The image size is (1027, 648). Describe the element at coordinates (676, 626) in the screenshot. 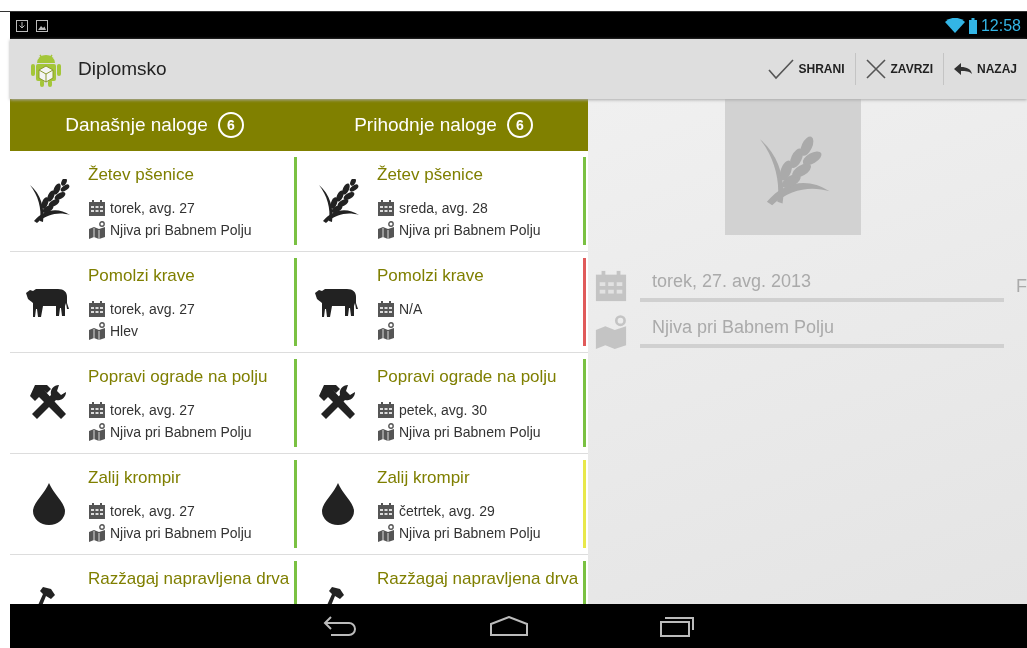

I see `recent-apps-icon` at that location.